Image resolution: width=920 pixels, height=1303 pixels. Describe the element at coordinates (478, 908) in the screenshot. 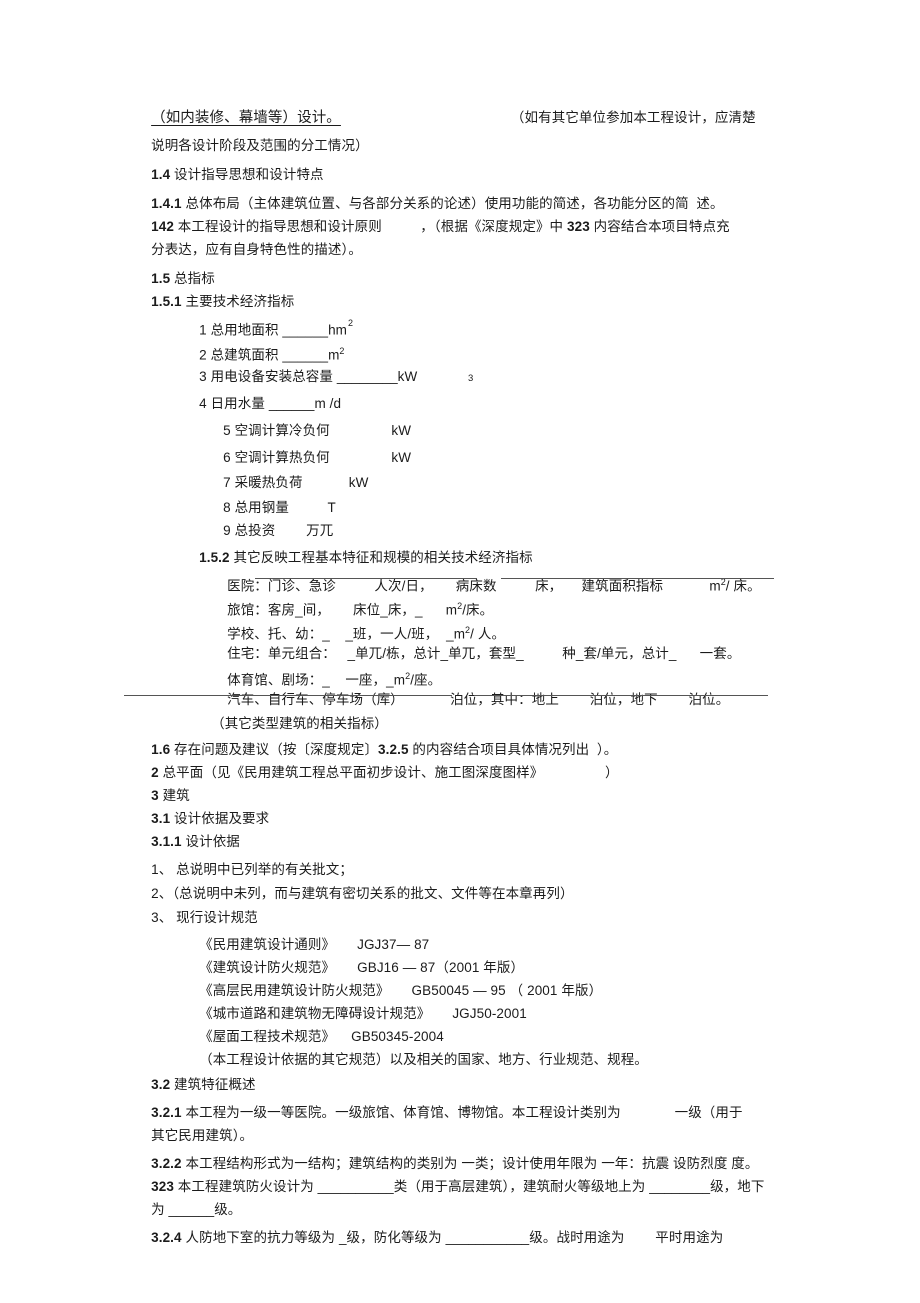

I see `basis-item-3: 3、 现行设计规范` at that location.